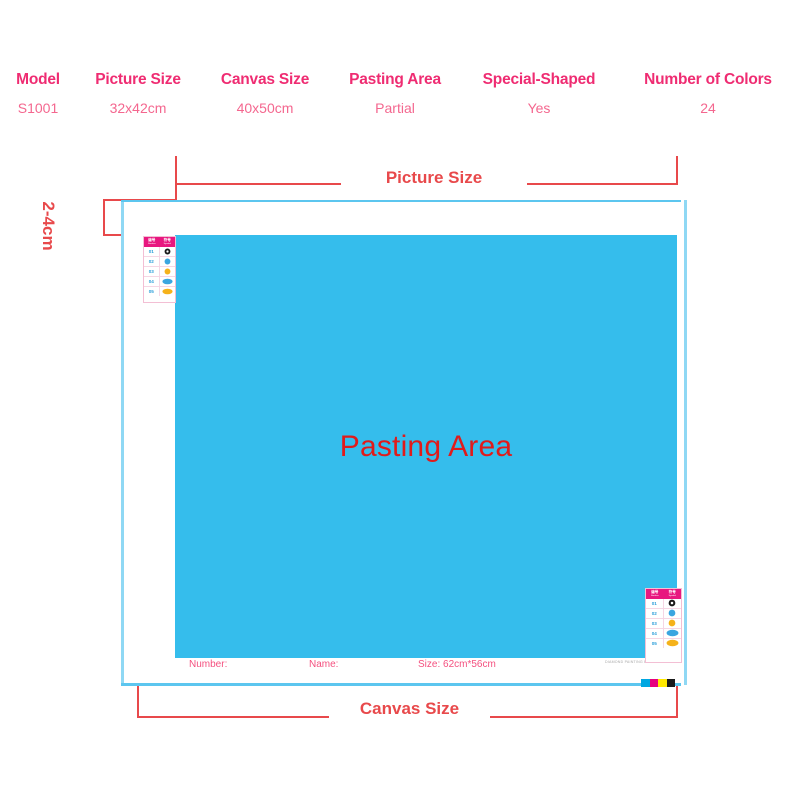  Describe the element at coordinates (708, 94) in the screenshot. I see `spec-column-number-of-colors: Number of Colors 24` at that location.